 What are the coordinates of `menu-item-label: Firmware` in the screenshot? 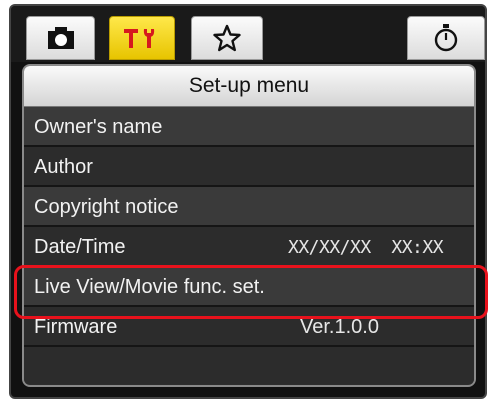 It's located at (76, 327).